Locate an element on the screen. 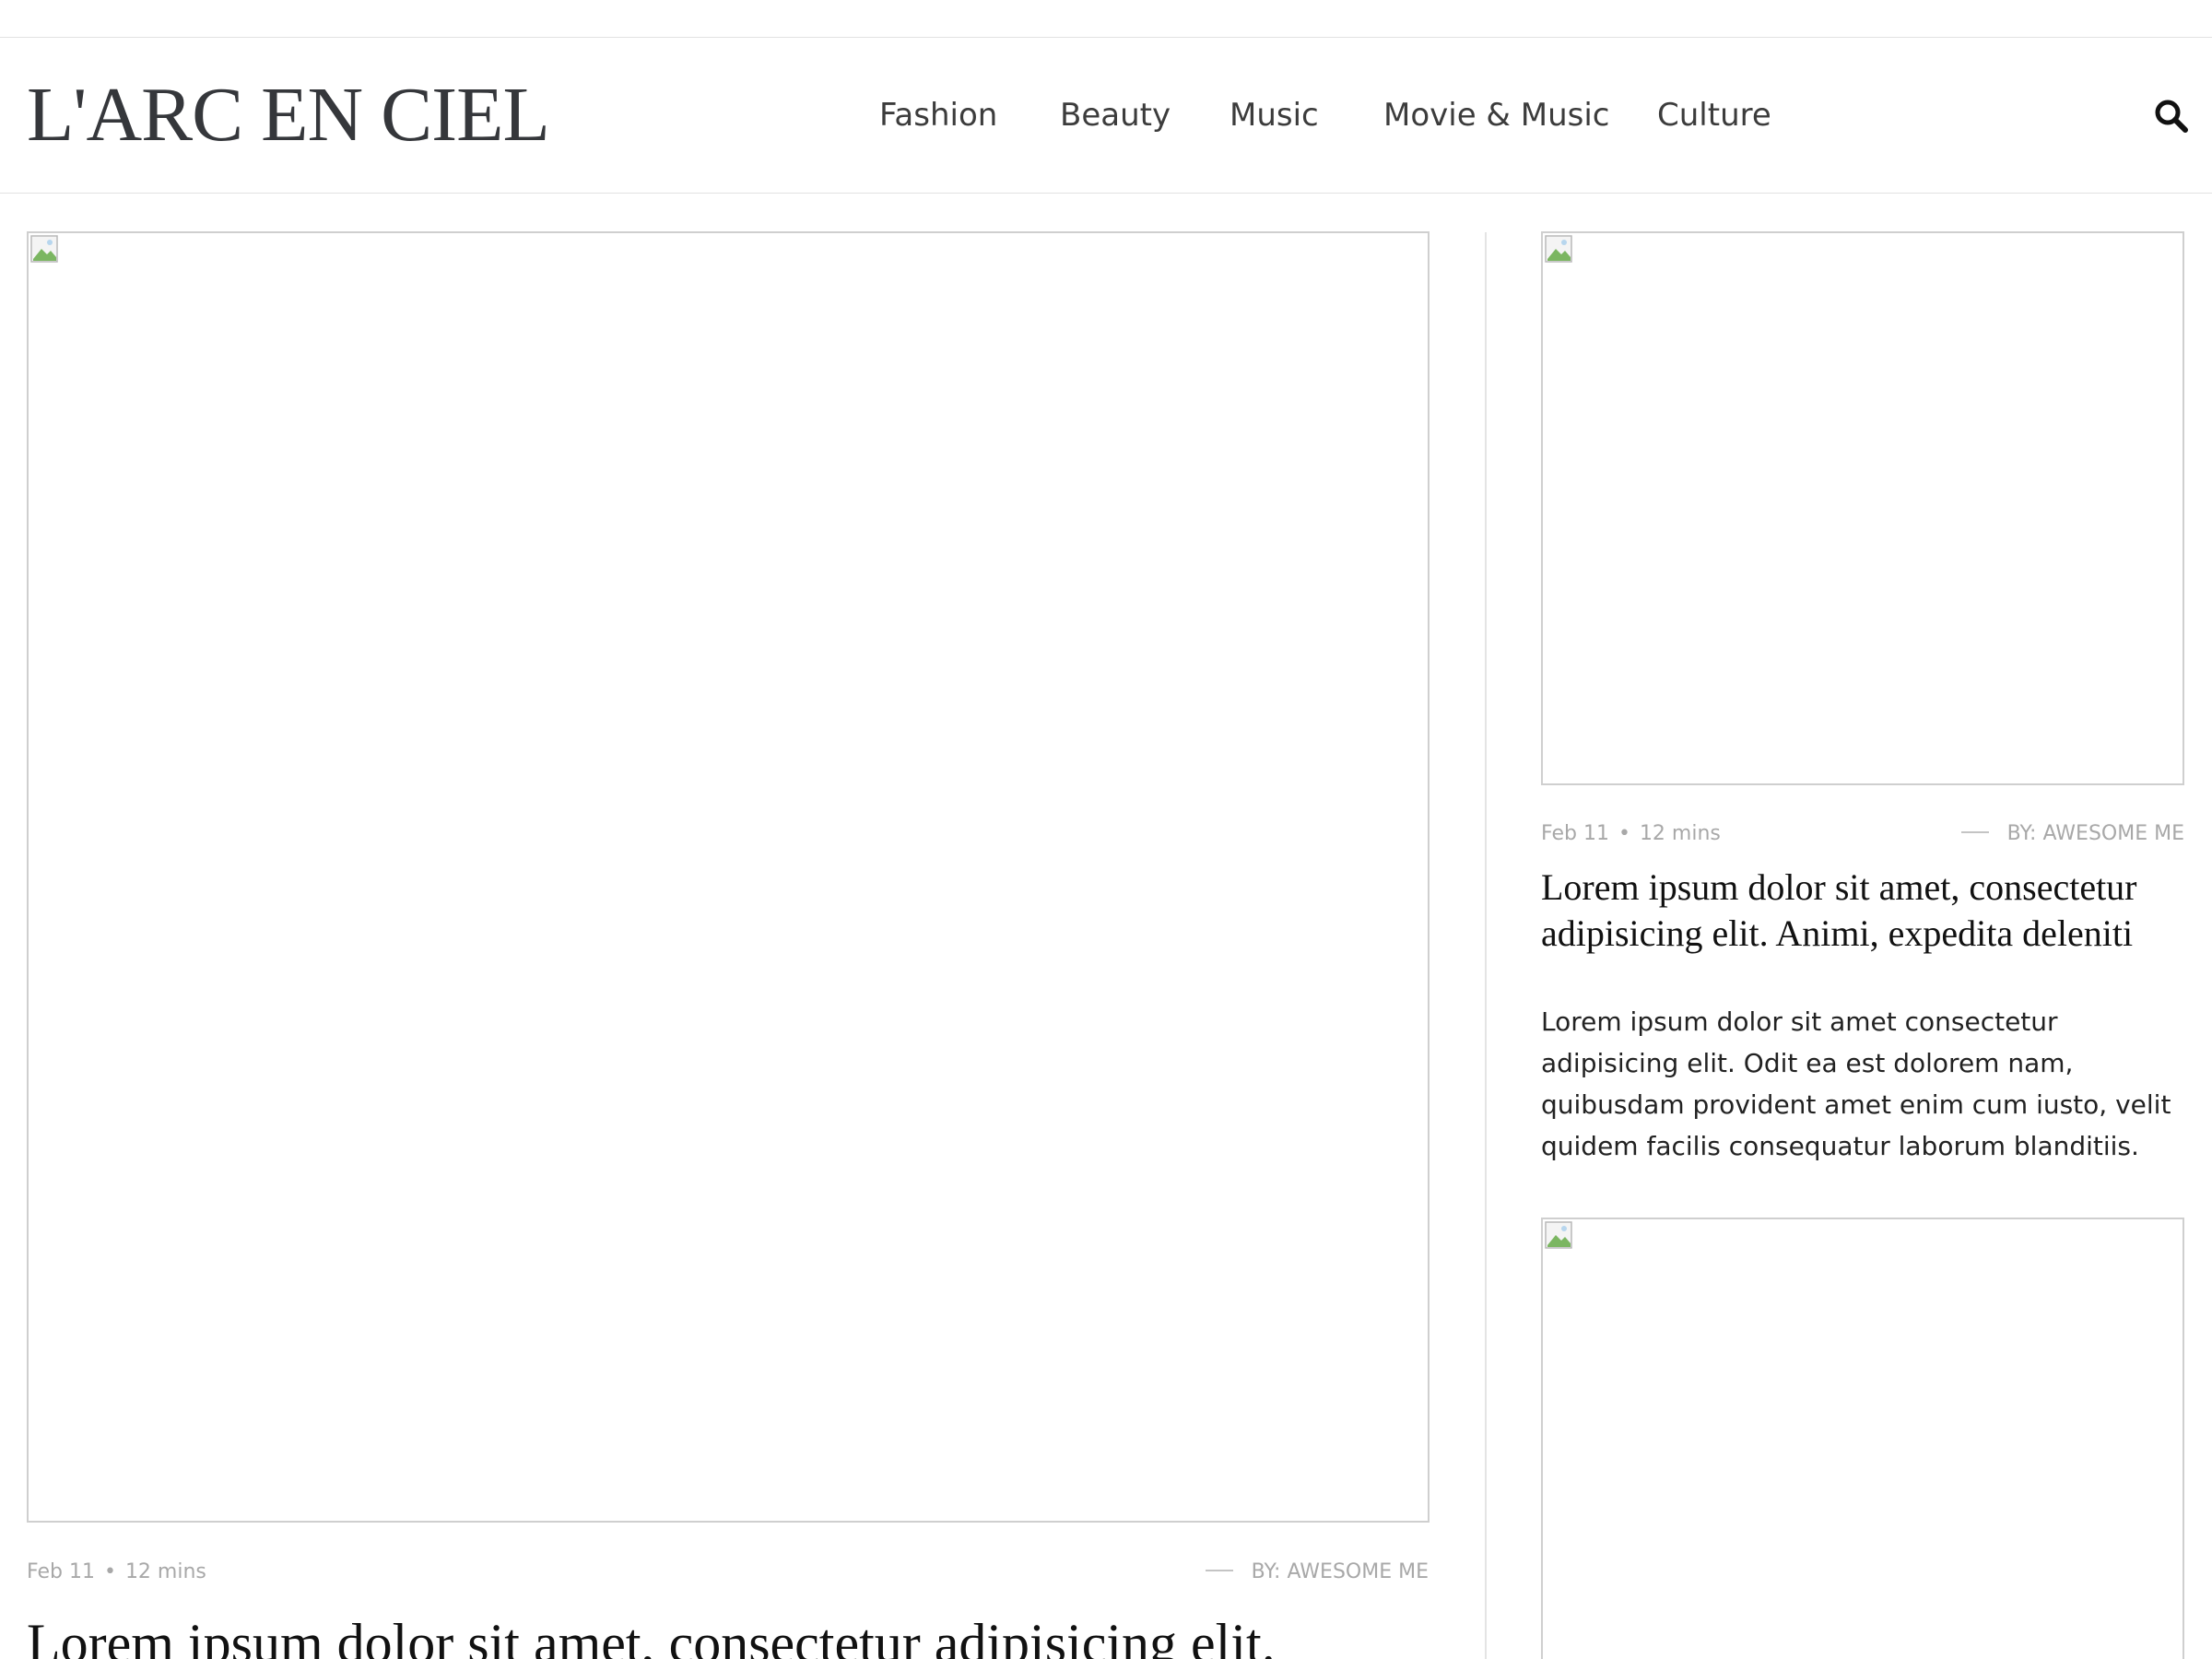 The width and height of the screenshot is (2212, 1659). featured-author: BY: AWESOME ME is located at coordinates (1317, 1572).